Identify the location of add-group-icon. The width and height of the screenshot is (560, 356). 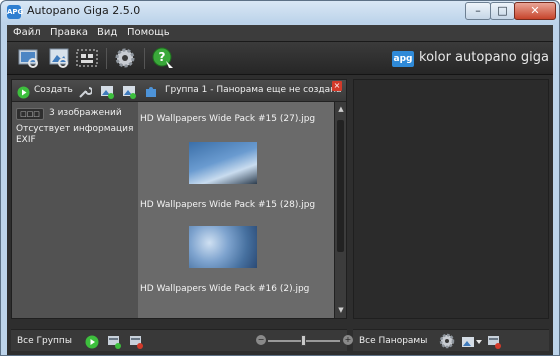
(114, 341).